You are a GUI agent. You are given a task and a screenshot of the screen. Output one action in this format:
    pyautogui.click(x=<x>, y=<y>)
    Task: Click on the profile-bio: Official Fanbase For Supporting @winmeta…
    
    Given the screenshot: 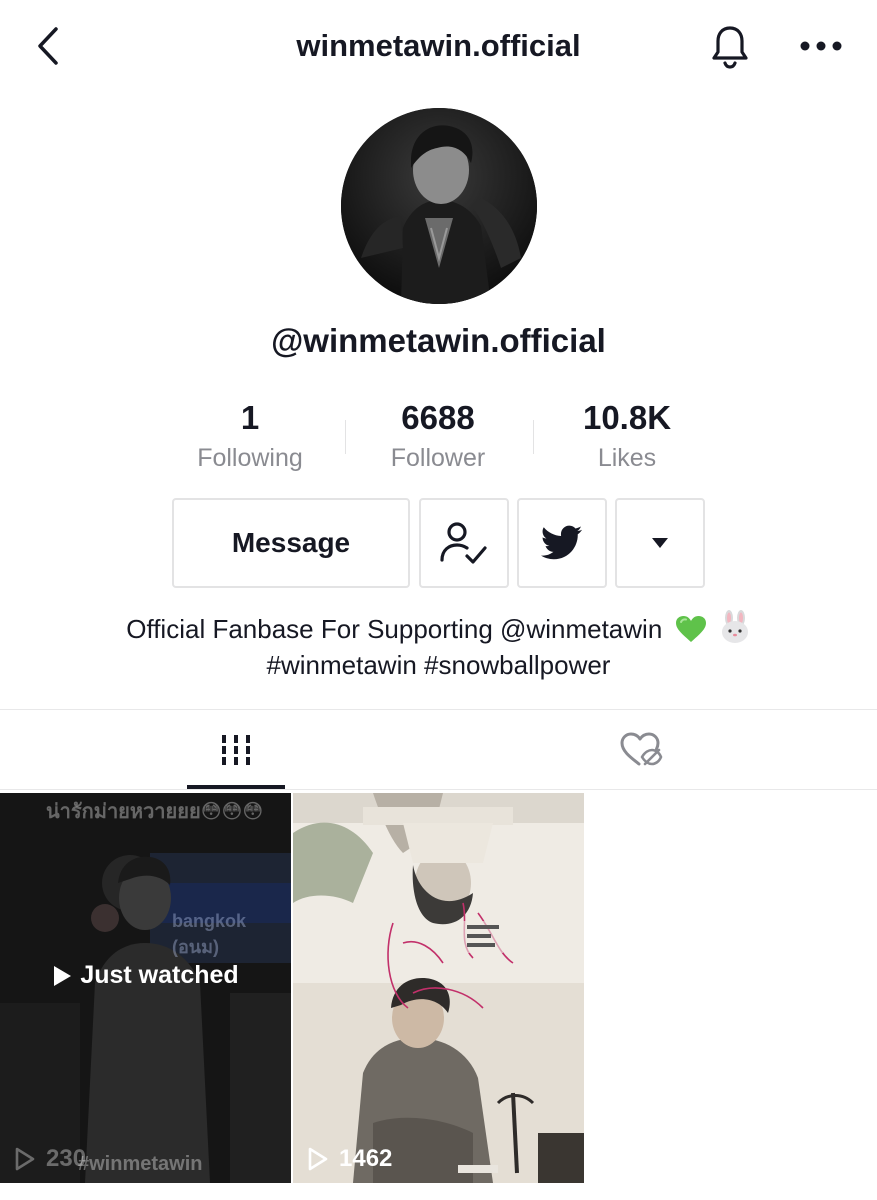 What is the action you would take?
    pyautogui.click(x=438, y=646)
    